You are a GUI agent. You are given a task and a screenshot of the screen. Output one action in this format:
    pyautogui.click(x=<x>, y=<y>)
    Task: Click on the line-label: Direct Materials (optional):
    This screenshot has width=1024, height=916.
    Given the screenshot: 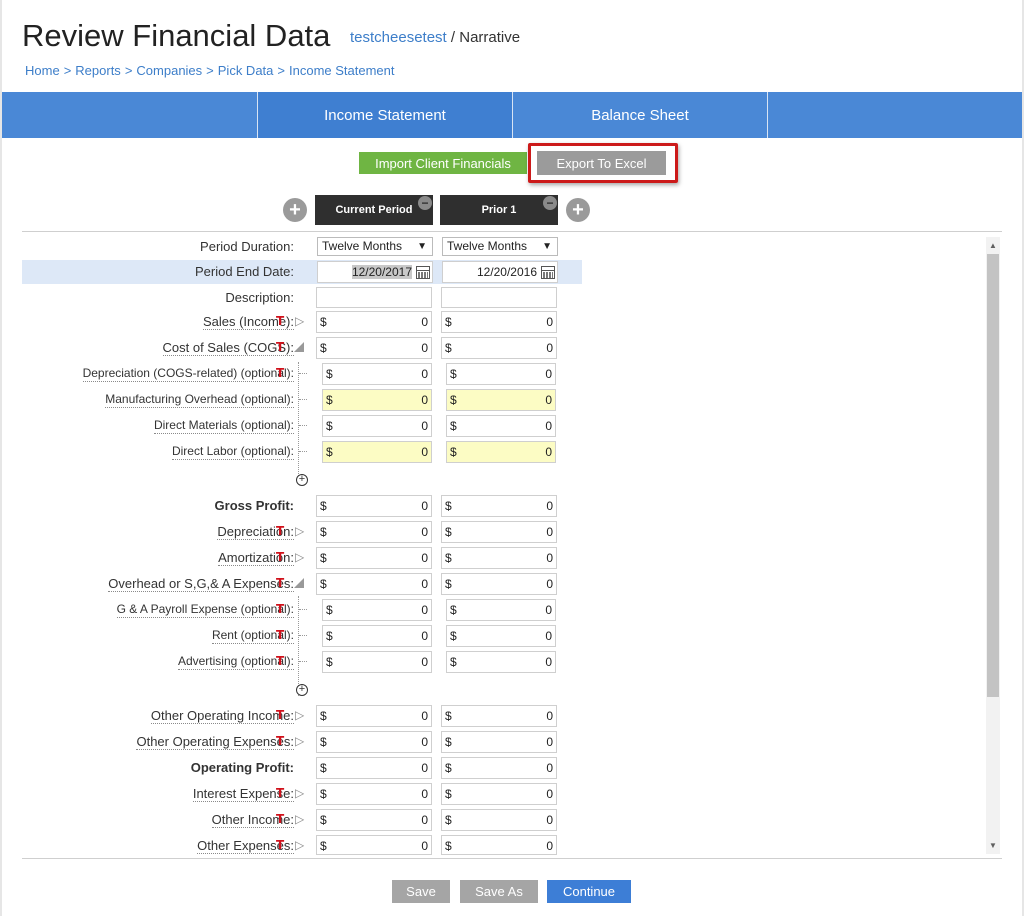 What is the action you would take?
    pyautogui.click(x=223, y=426)
    